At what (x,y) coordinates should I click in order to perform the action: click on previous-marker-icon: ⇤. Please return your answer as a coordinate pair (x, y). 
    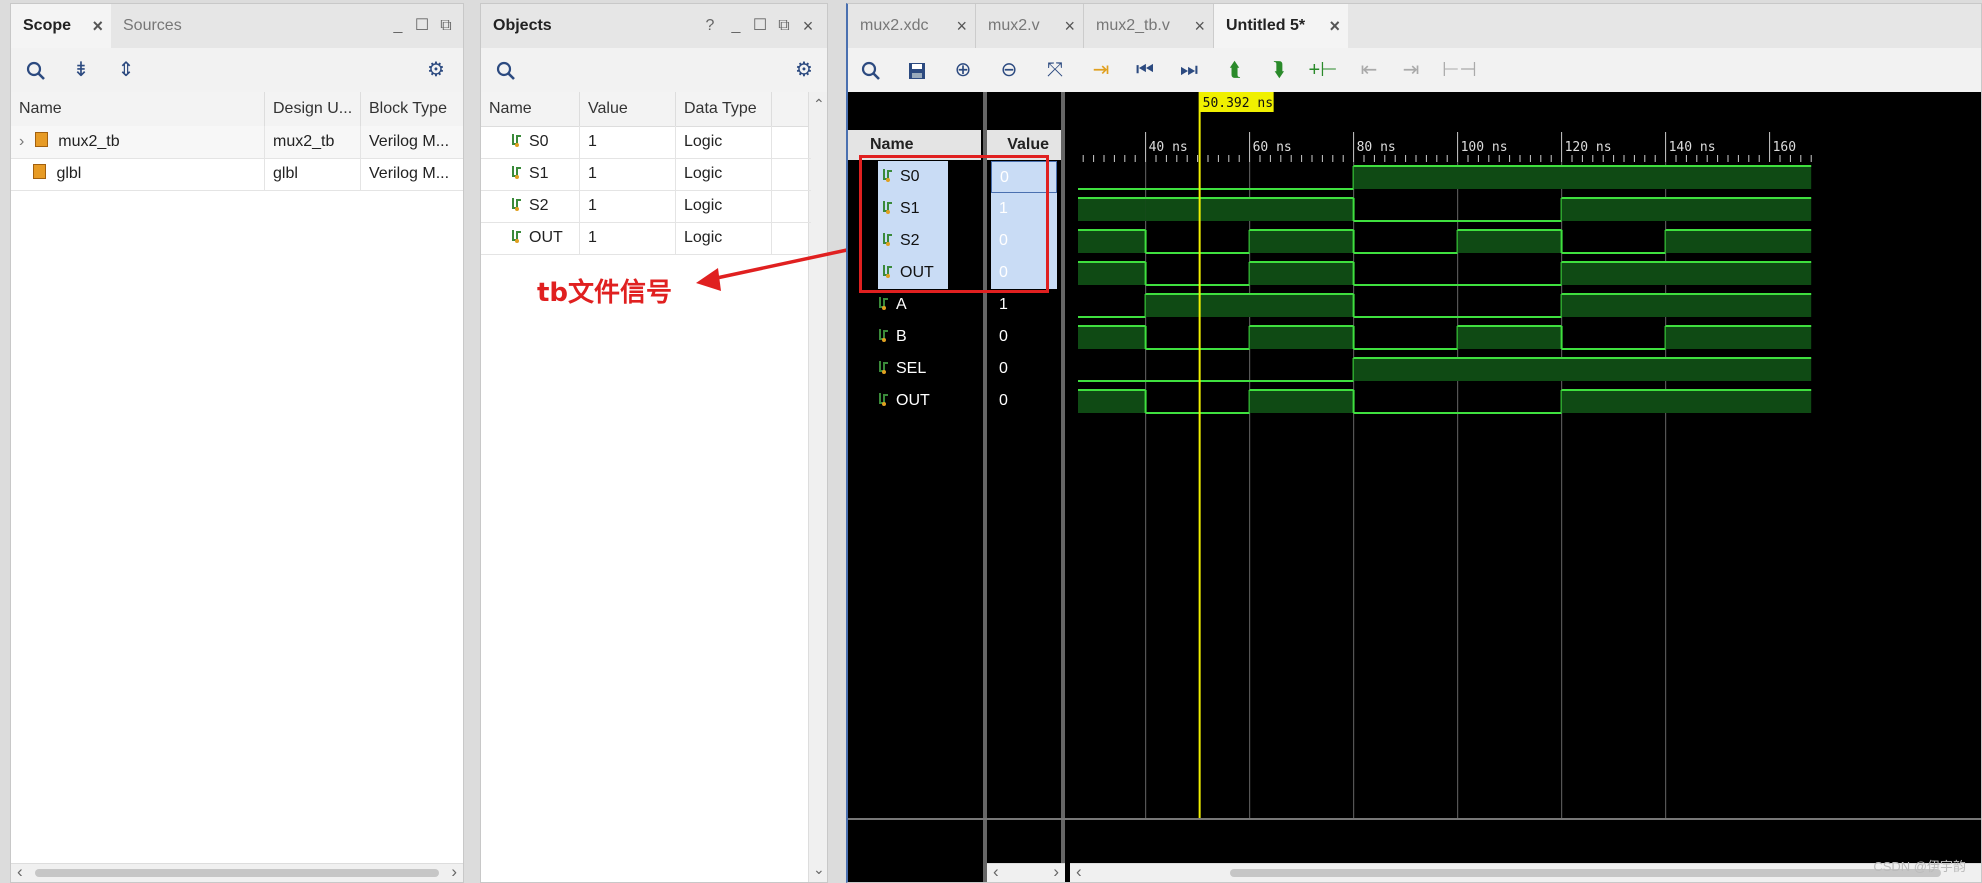
    Looking at the image, I should click on (1369, 70).